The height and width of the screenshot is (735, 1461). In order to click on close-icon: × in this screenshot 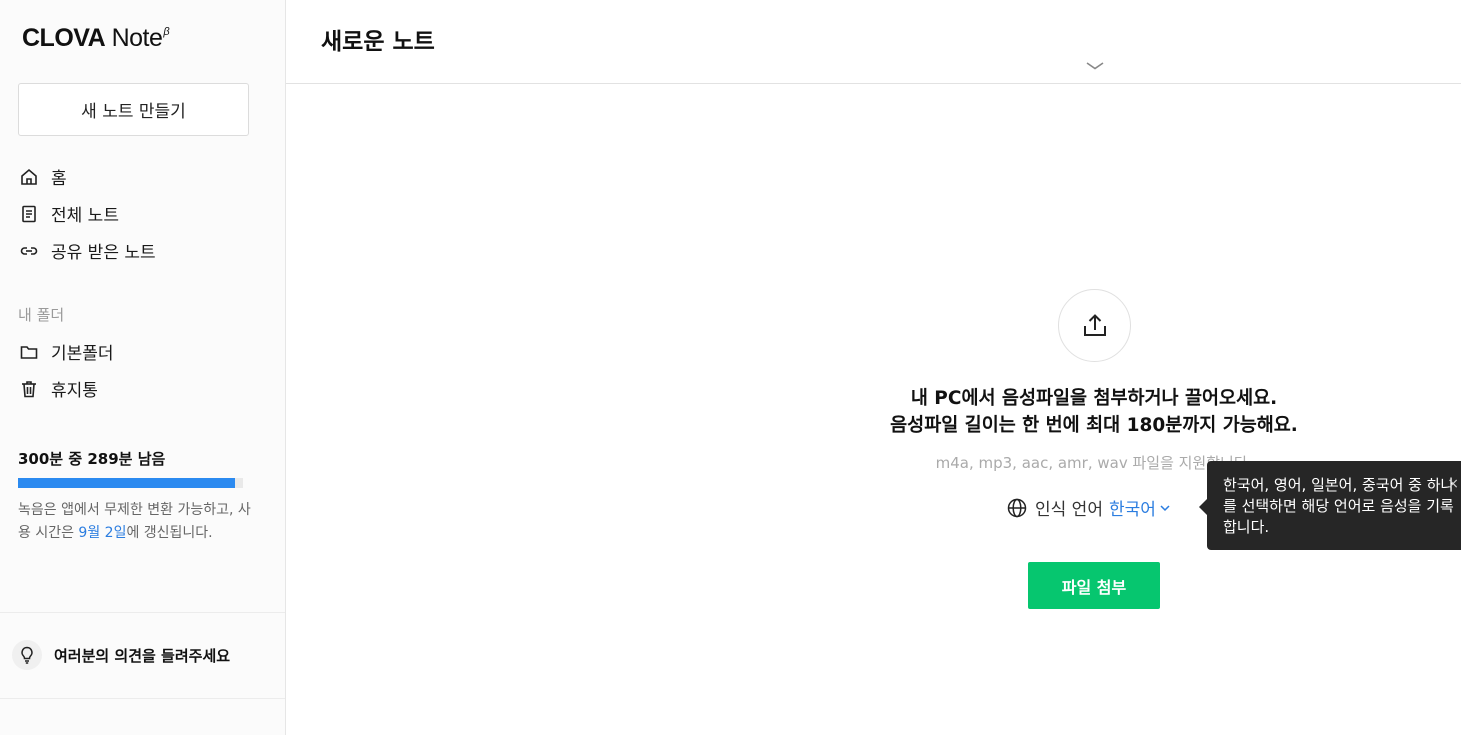, I will do `click(1453, 484)`.